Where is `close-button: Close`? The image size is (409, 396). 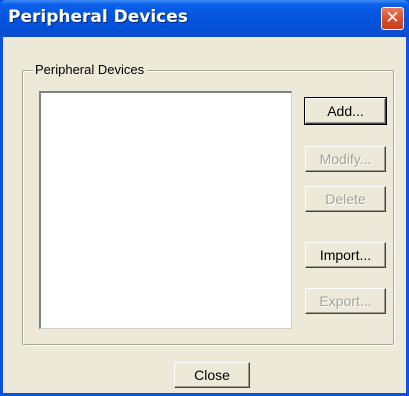
close-button: Close is located at coordinates (212, 375).